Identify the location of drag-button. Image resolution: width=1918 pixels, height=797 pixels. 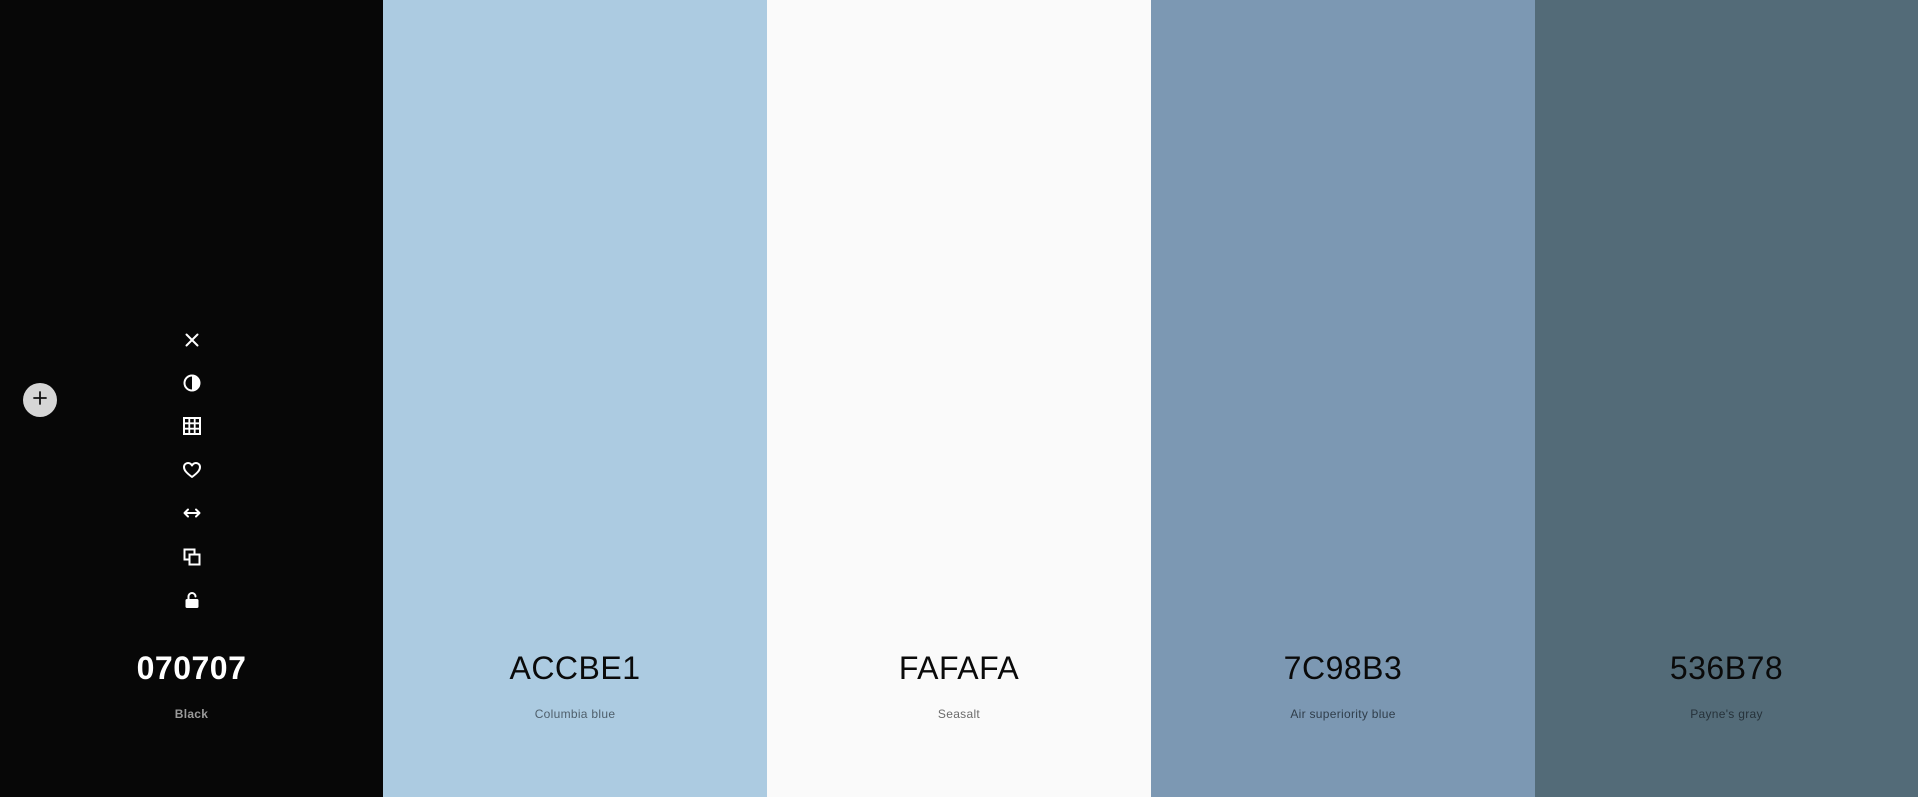
(192, 513).